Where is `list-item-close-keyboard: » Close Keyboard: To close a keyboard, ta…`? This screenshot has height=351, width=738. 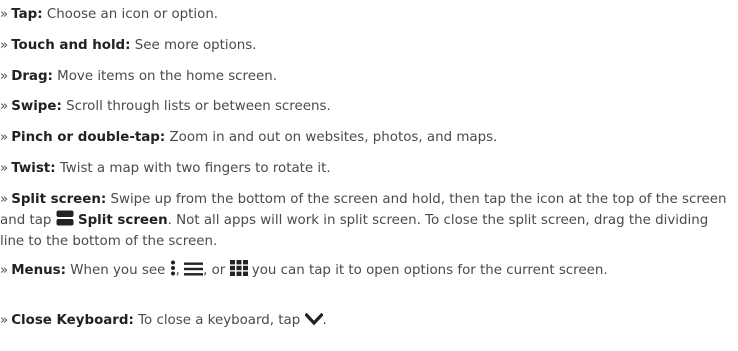
list-item-close-keyboard: » Close Keyboard: To close a keyboard, ta… is located at coordinates (368, 320).